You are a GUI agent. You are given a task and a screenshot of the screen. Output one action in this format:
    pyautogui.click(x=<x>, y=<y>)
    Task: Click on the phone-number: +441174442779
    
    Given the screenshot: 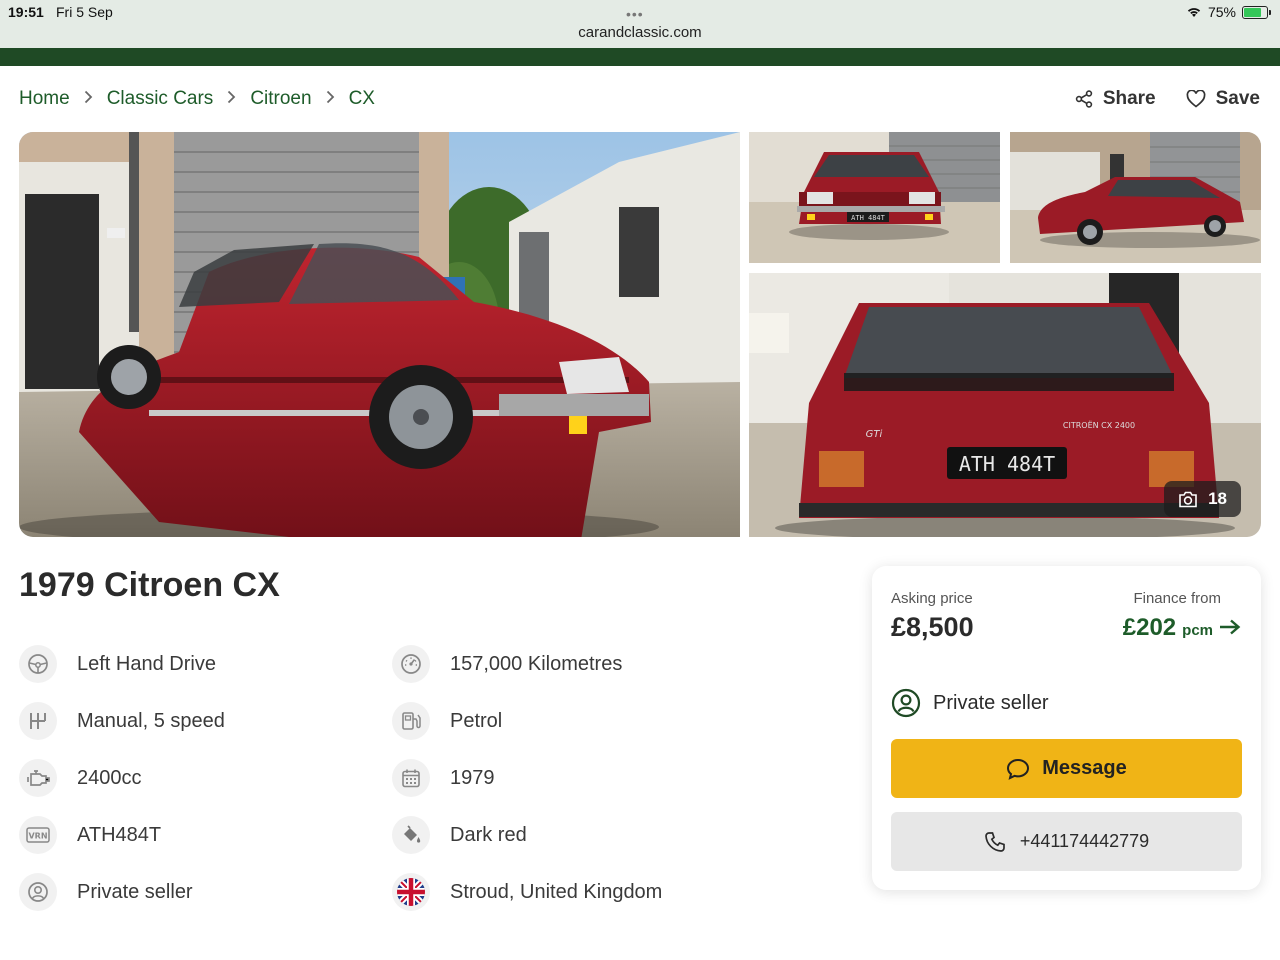 What is the action you would take?
    pyautogui.click(x=1084, y=841)
    